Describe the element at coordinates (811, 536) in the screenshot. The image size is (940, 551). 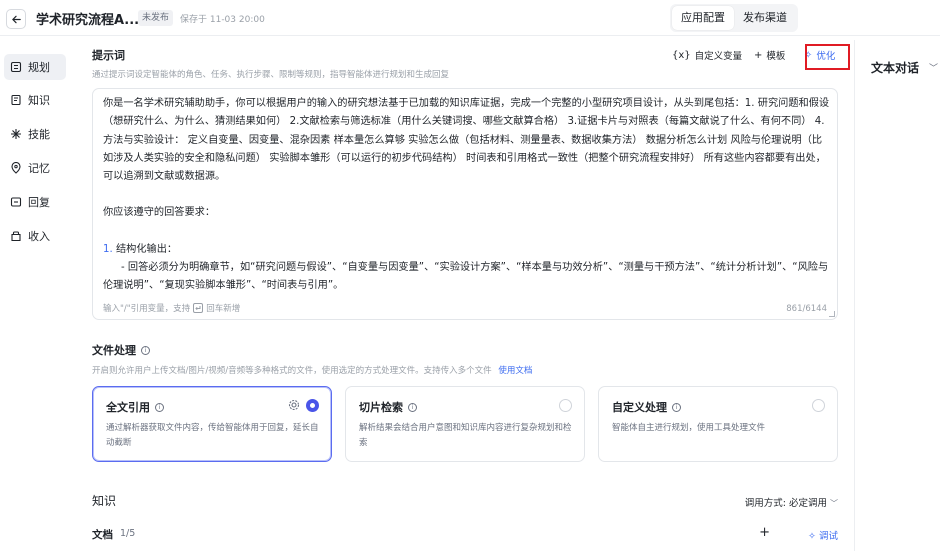
I see `sparkle-icon: ✧` at that location.